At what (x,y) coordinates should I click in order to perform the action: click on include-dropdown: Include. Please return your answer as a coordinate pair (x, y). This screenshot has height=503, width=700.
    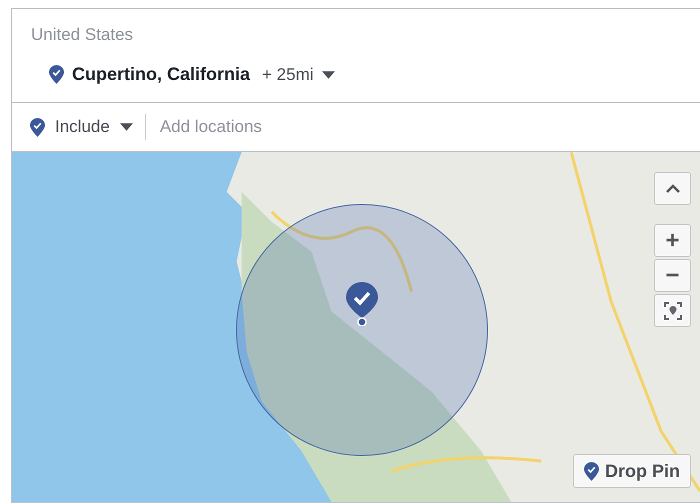
    Looking at the image, I should click on (81, 127).